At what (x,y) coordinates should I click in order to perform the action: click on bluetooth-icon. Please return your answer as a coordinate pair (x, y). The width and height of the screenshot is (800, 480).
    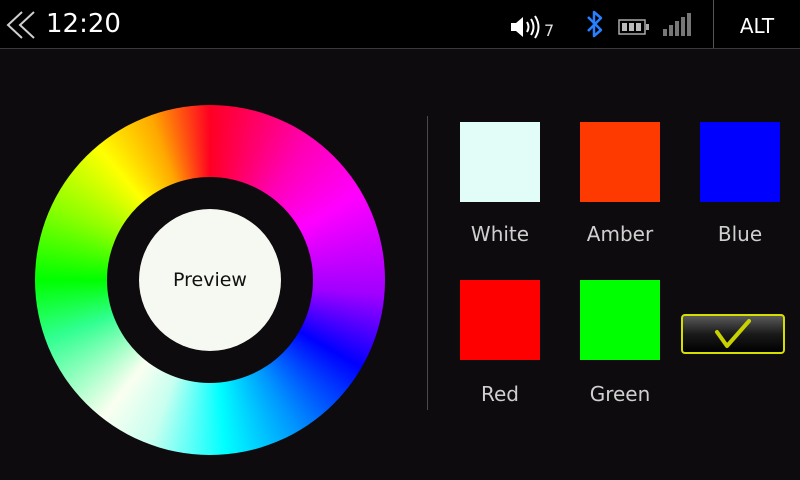
    Looking at the image, I should click on (595, 26).